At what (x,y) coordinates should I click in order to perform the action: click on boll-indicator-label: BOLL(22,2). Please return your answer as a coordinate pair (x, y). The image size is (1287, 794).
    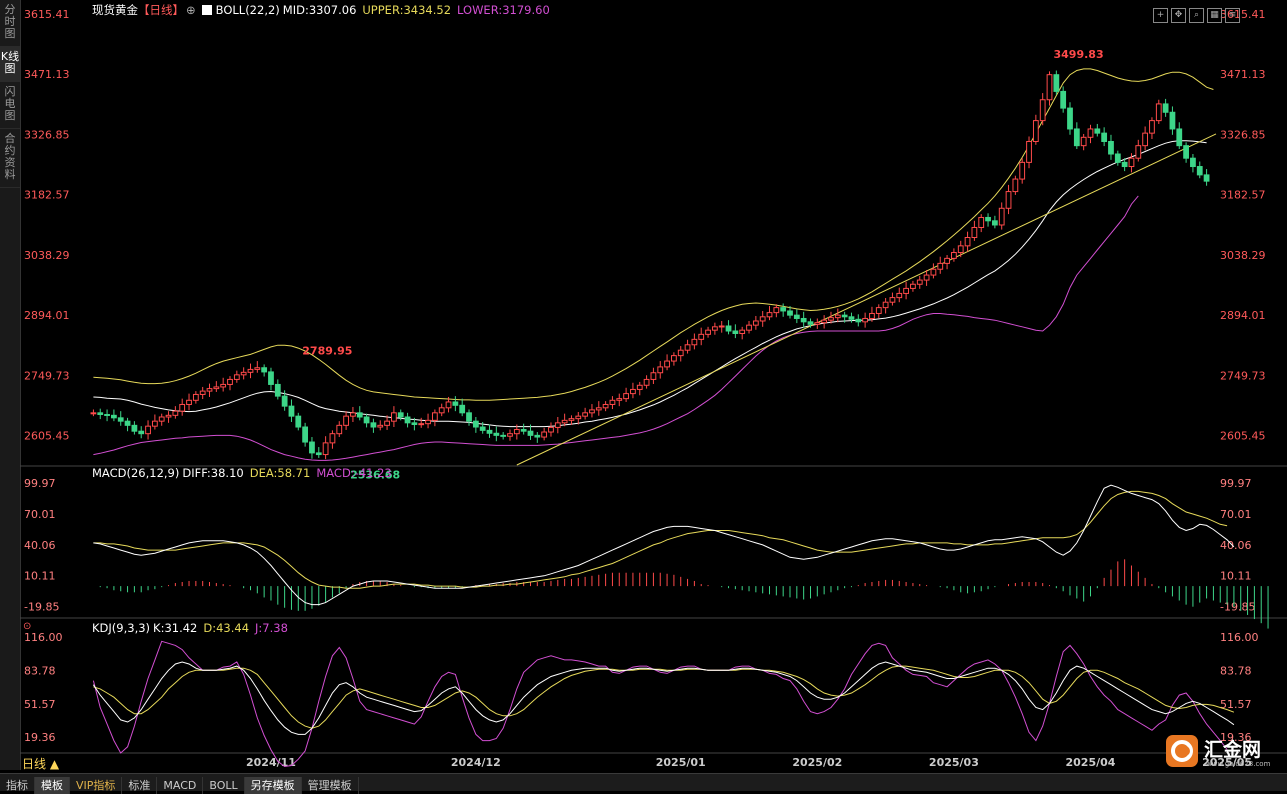
    Looking at the image, I should click on (247, 10).